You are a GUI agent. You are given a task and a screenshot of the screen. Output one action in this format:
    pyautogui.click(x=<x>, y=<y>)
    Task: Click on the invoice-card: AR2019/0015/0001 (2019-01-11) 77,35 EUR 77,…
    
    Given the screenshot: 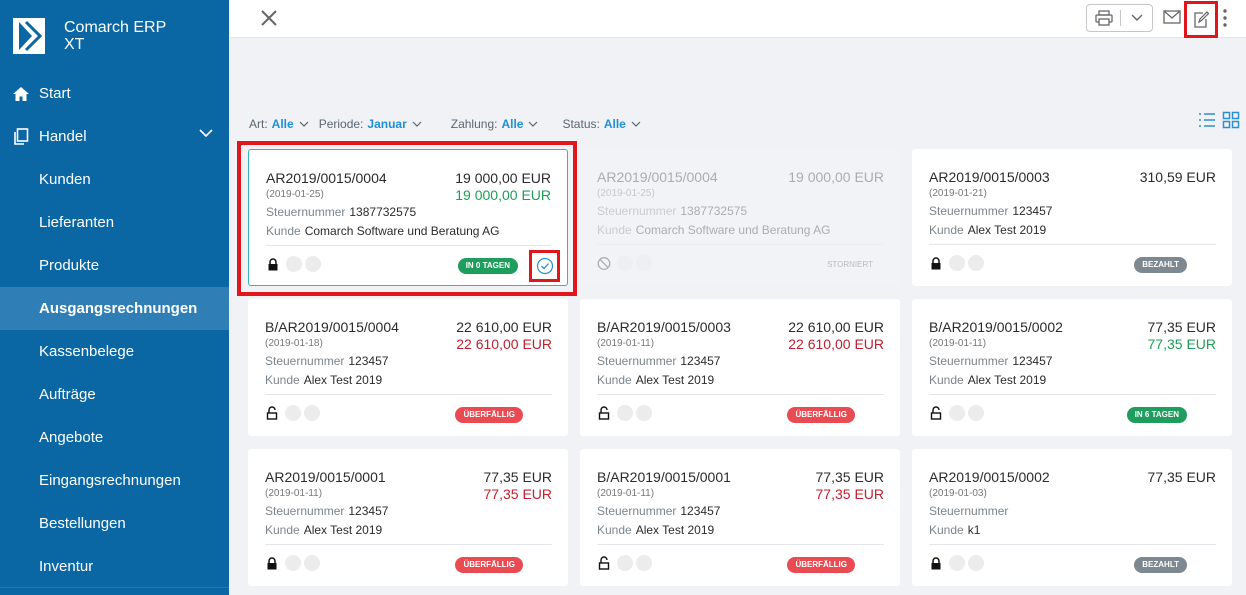 What is the action you would take?
    pyautogui.click(x=408, y=517)
    